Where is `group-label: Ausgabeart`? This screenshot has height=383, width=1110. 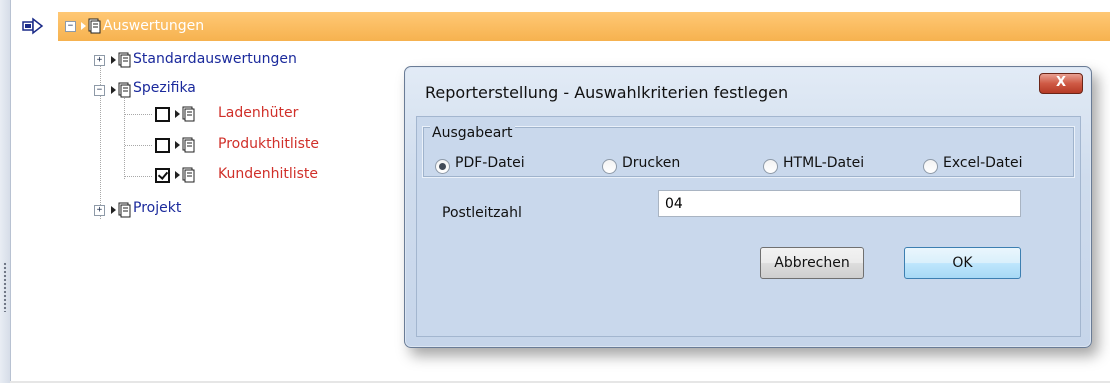 group-label: Ausgabeart is located at coordinates (472, 133).